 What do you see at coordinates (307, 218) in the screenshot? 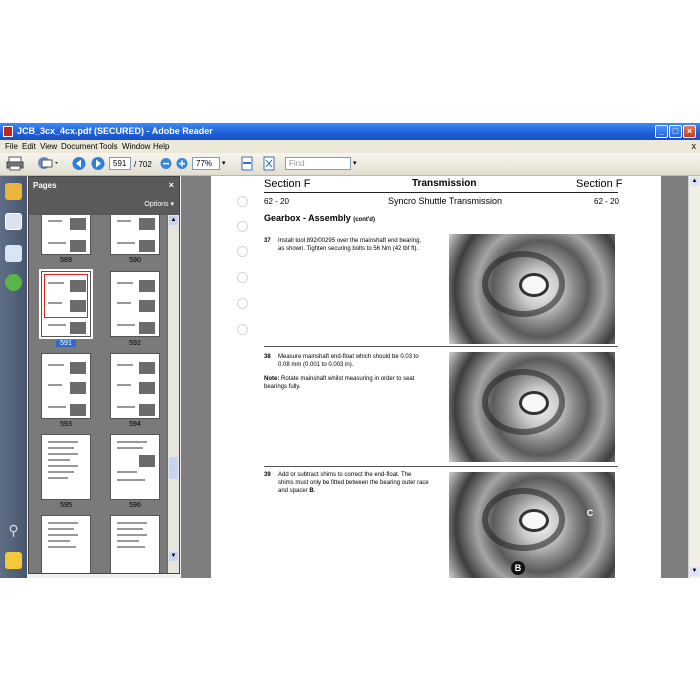
I see `heading-text: Gearbox - Assembly` at bounding box center [307, 218].